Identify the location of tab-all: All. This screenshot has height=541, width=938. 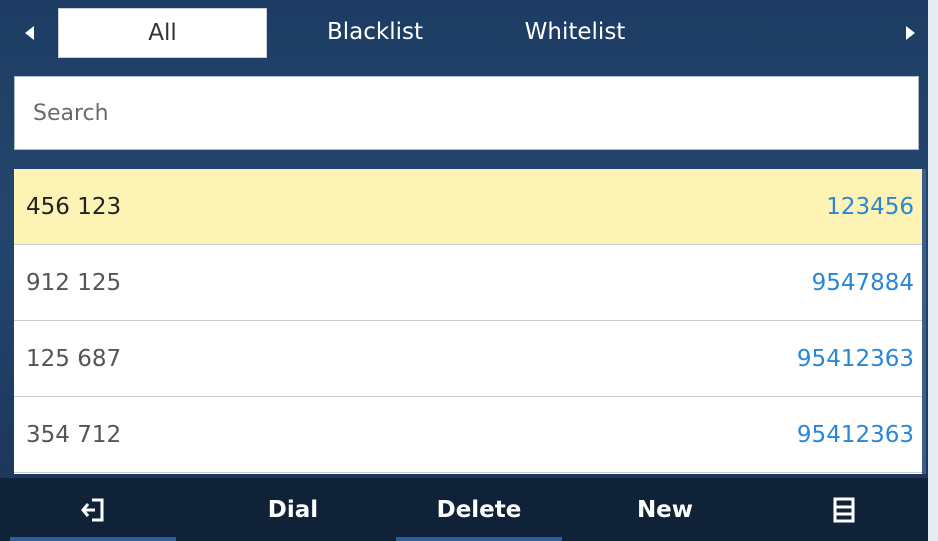
(162, 33).